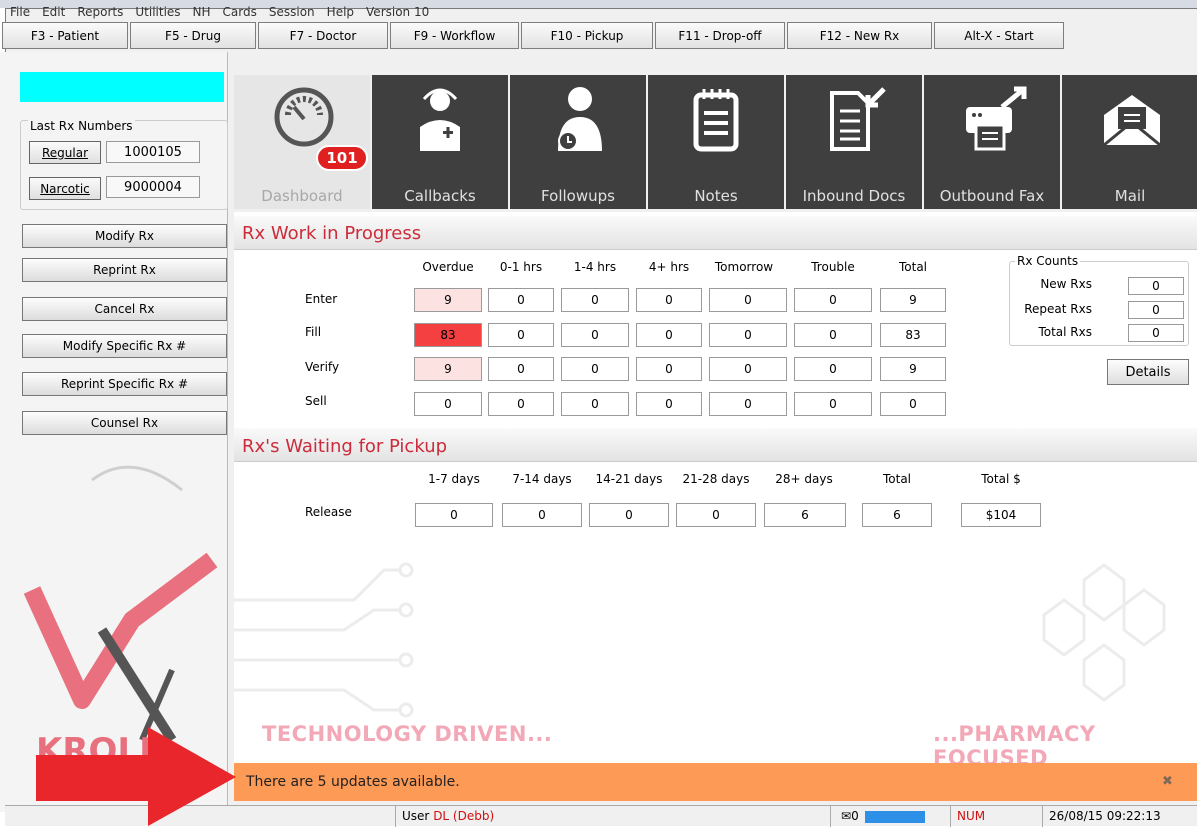 This screenshot has width=1197, height=827. Describe the element at coordinates (81, 126) in the screenshot. I see `last-rx-title: Last Rx Numbers` at that location.